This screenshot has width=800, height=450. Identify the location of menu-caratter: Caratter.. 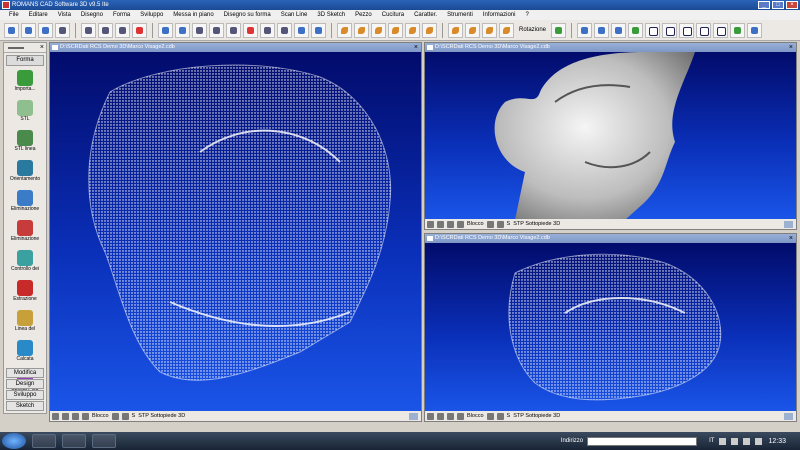
(425, 15).